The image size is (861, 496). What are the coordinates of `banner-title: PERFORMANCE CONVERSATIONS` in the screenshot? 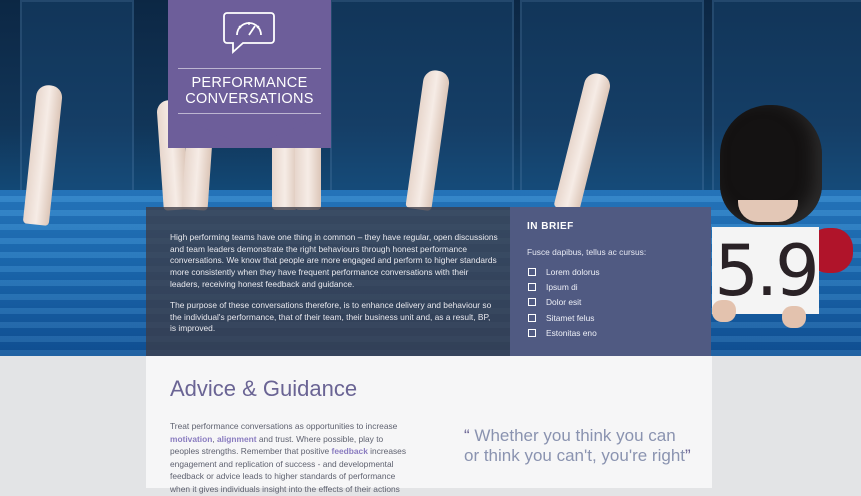 It's located at (249, 91).